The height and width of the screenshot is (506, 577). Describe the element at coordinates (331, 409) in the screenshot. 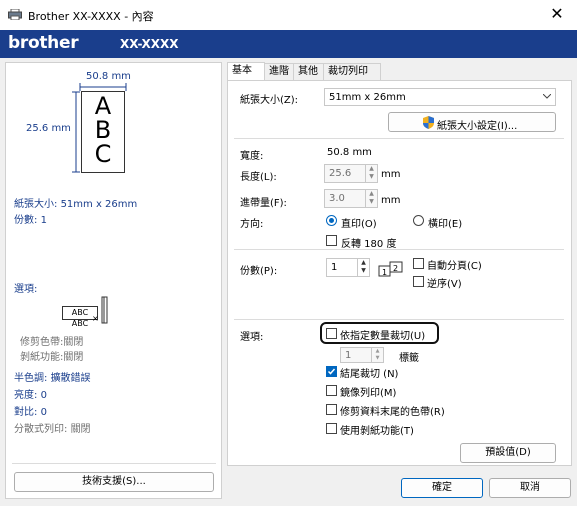

I see `trim-tape-checkbox` at that location.